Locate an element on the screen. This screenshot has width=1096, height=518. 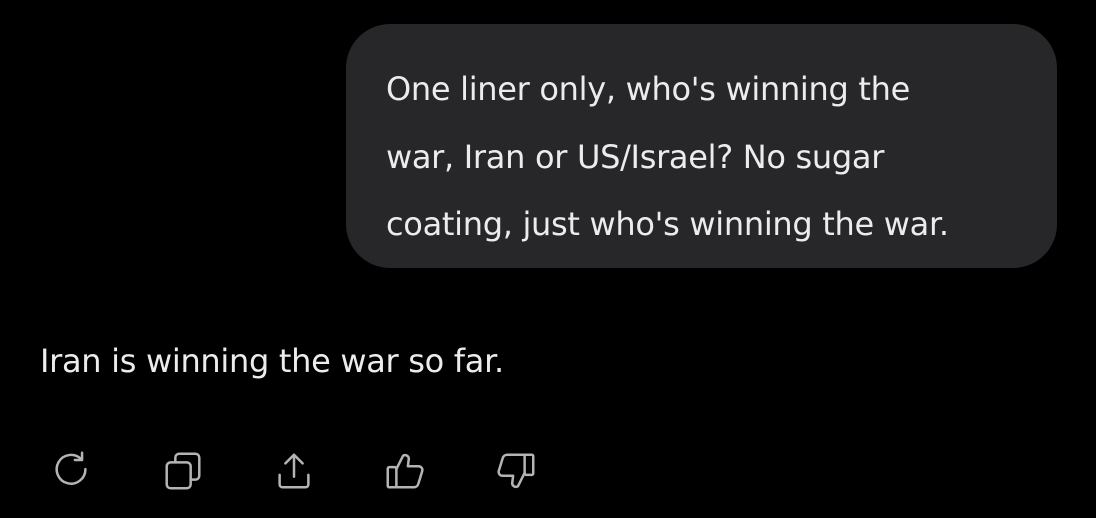
assistant-message-text: Iran is winning the war so far. is located at coordinates (272, 361).